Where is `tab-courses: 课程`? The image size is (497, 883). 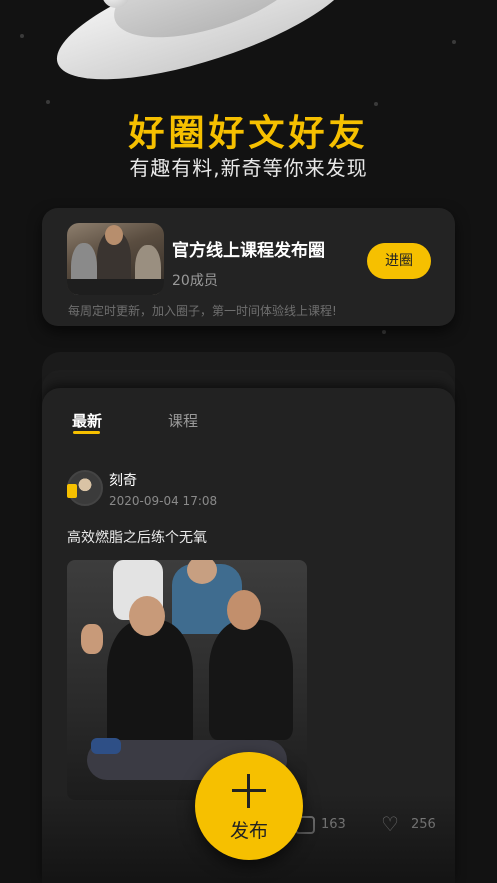 tab-courses: 课程 is located at coordinates (183, 420).